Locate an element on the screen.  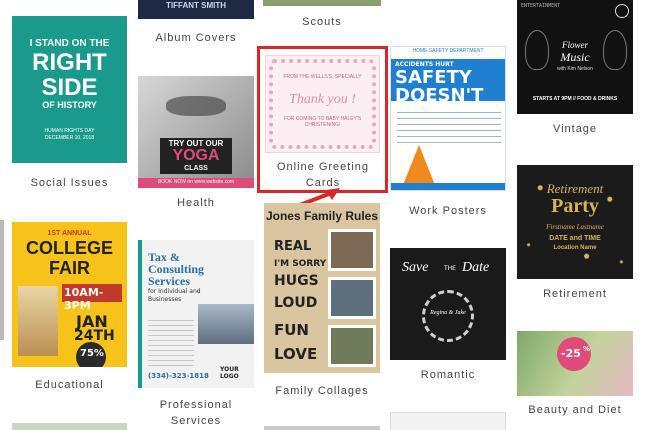
vintage-flower-right is located at coordinates (615, 50).